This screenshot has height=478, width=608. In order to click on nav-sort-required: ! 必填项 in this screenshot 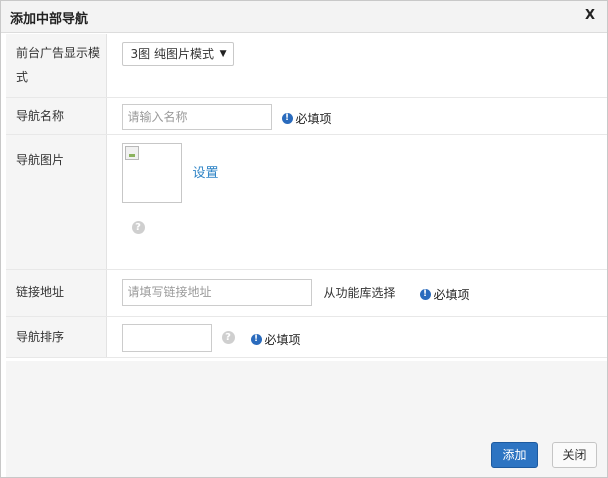, I will do `click(275, 339)`.